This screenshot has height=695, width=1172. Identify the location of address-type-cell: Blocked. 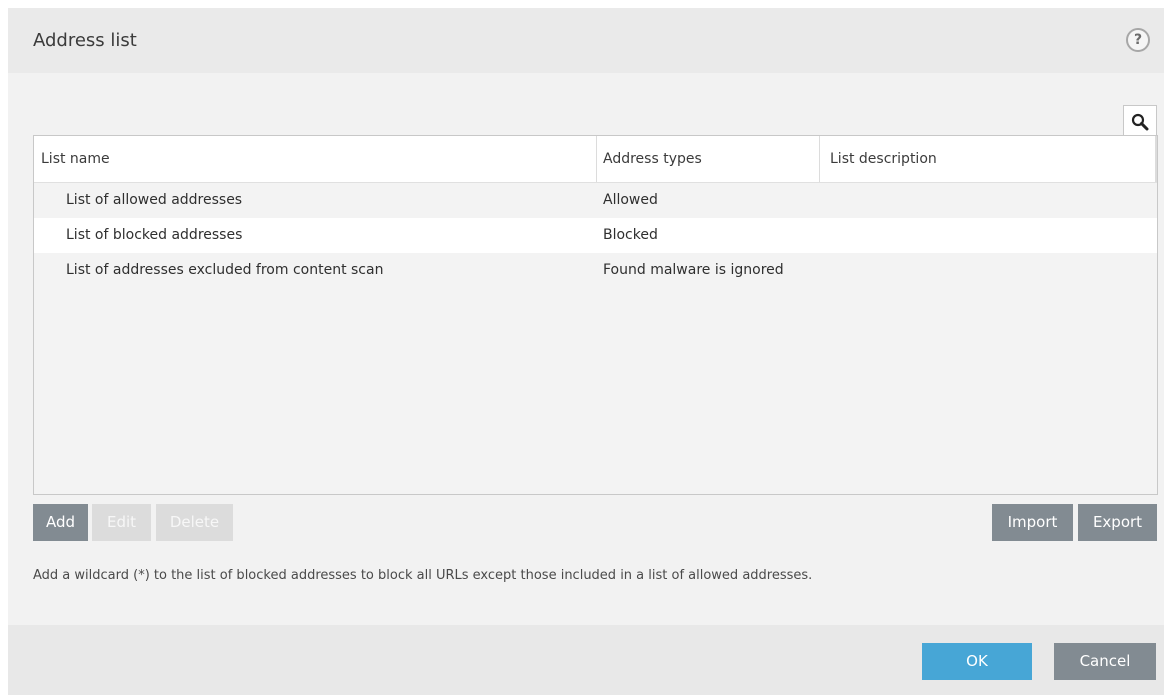
(630, 235).